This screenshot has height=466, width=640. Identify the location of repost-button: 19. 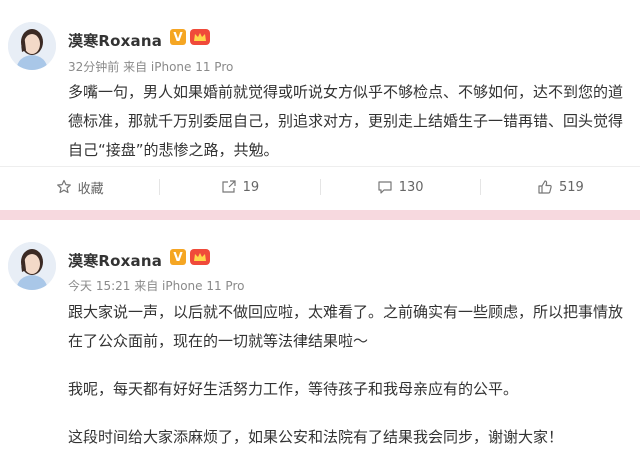
(239, 187).